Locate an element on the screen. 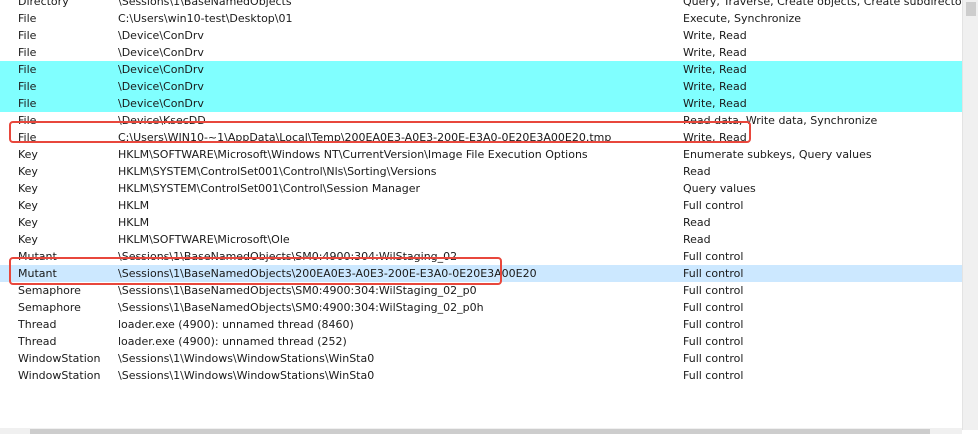 The image size is (978, 434). cell-access: Execute, Synchronize is located at coordinates (742, 18).